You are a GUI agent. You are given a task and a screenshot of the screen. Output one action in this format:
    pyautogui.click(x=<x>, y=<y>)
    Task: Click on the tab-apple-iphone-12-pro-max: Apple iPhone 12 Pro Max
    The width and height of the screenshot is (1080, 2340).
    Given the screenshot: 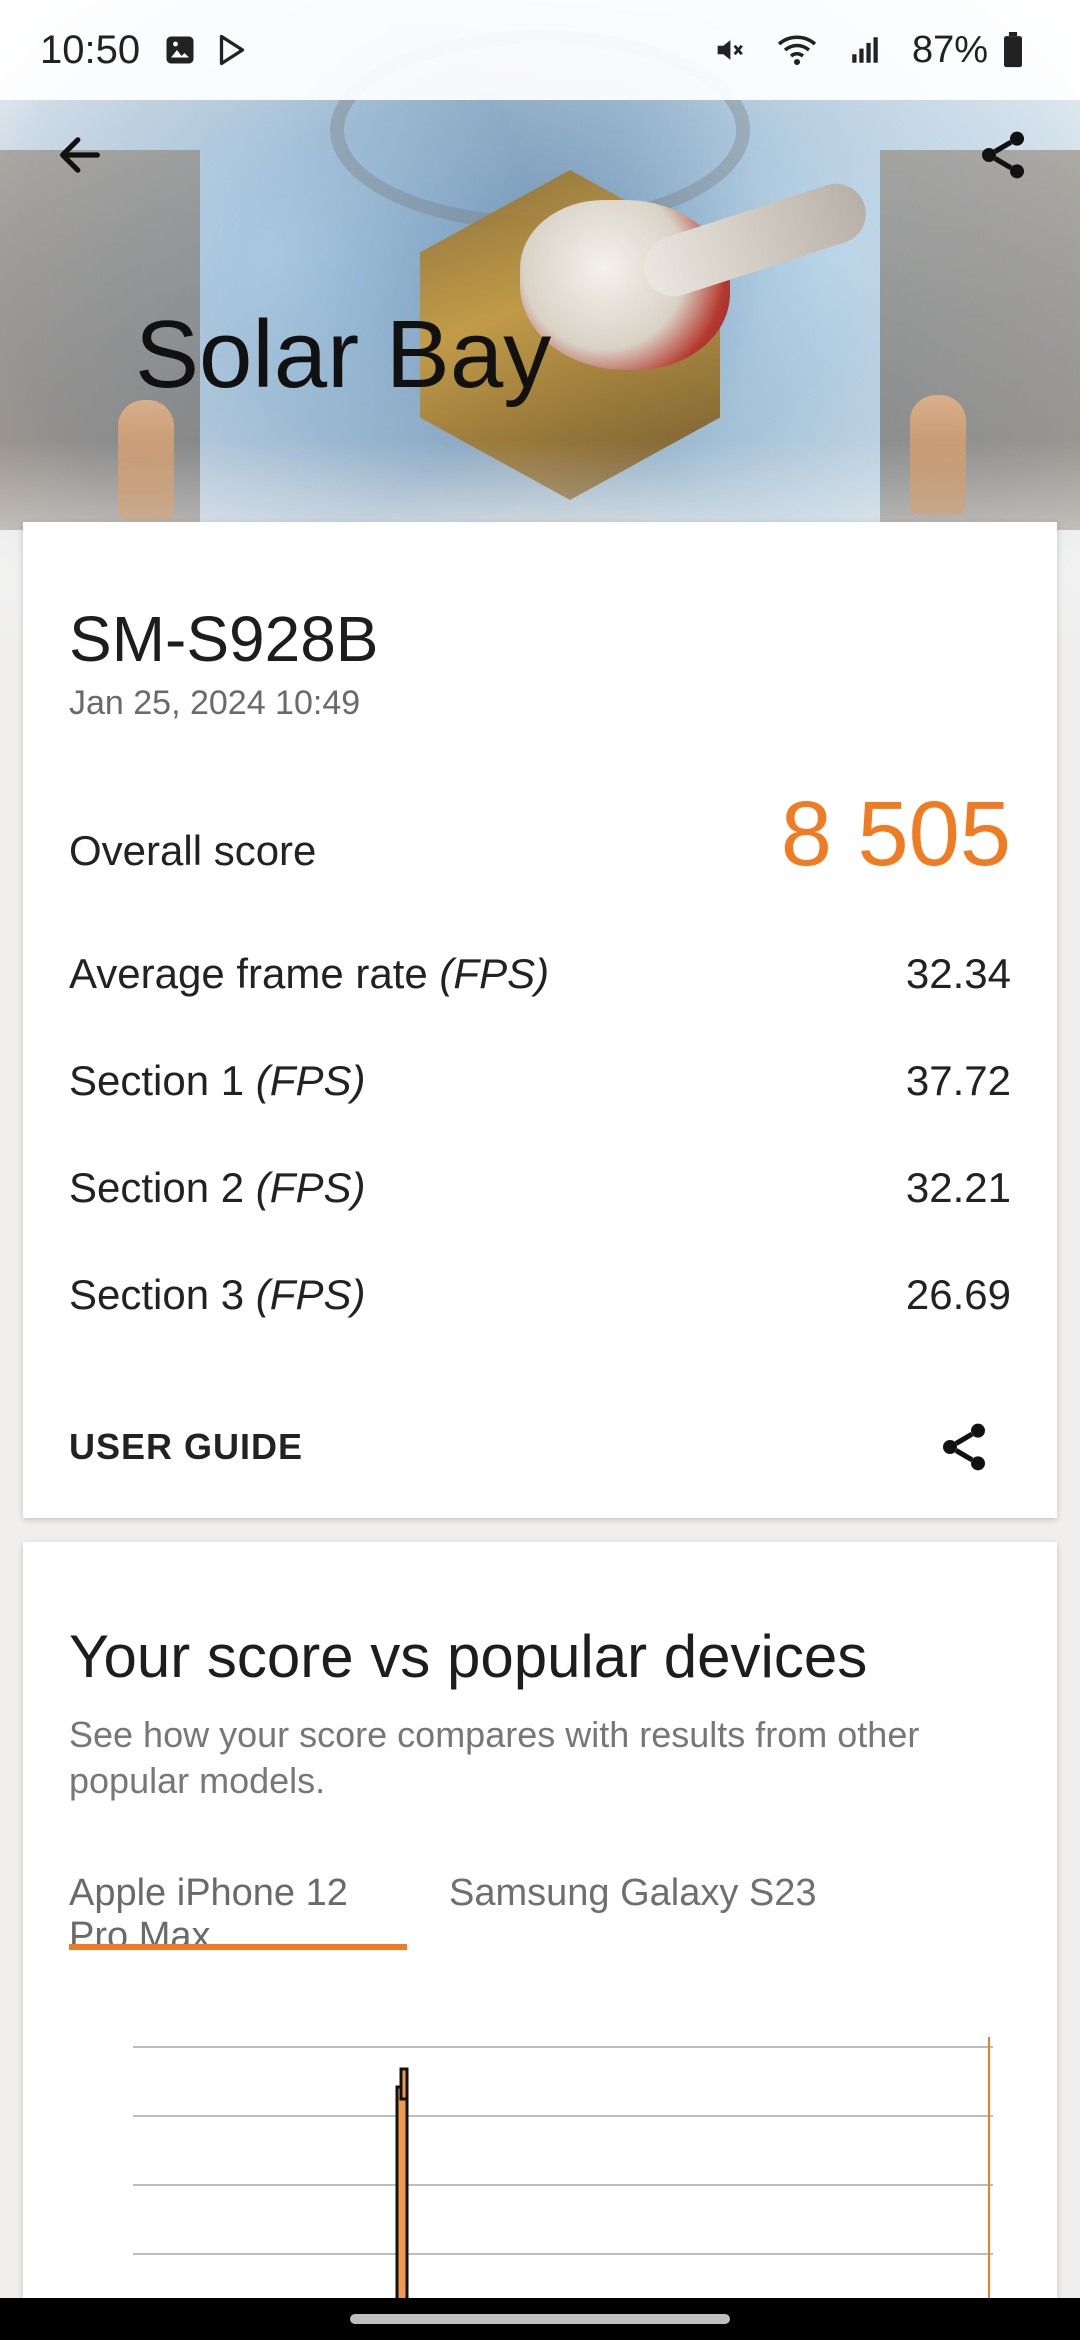 What is the action you would take?
    pyautogui.click(x=238, y=1914)
    